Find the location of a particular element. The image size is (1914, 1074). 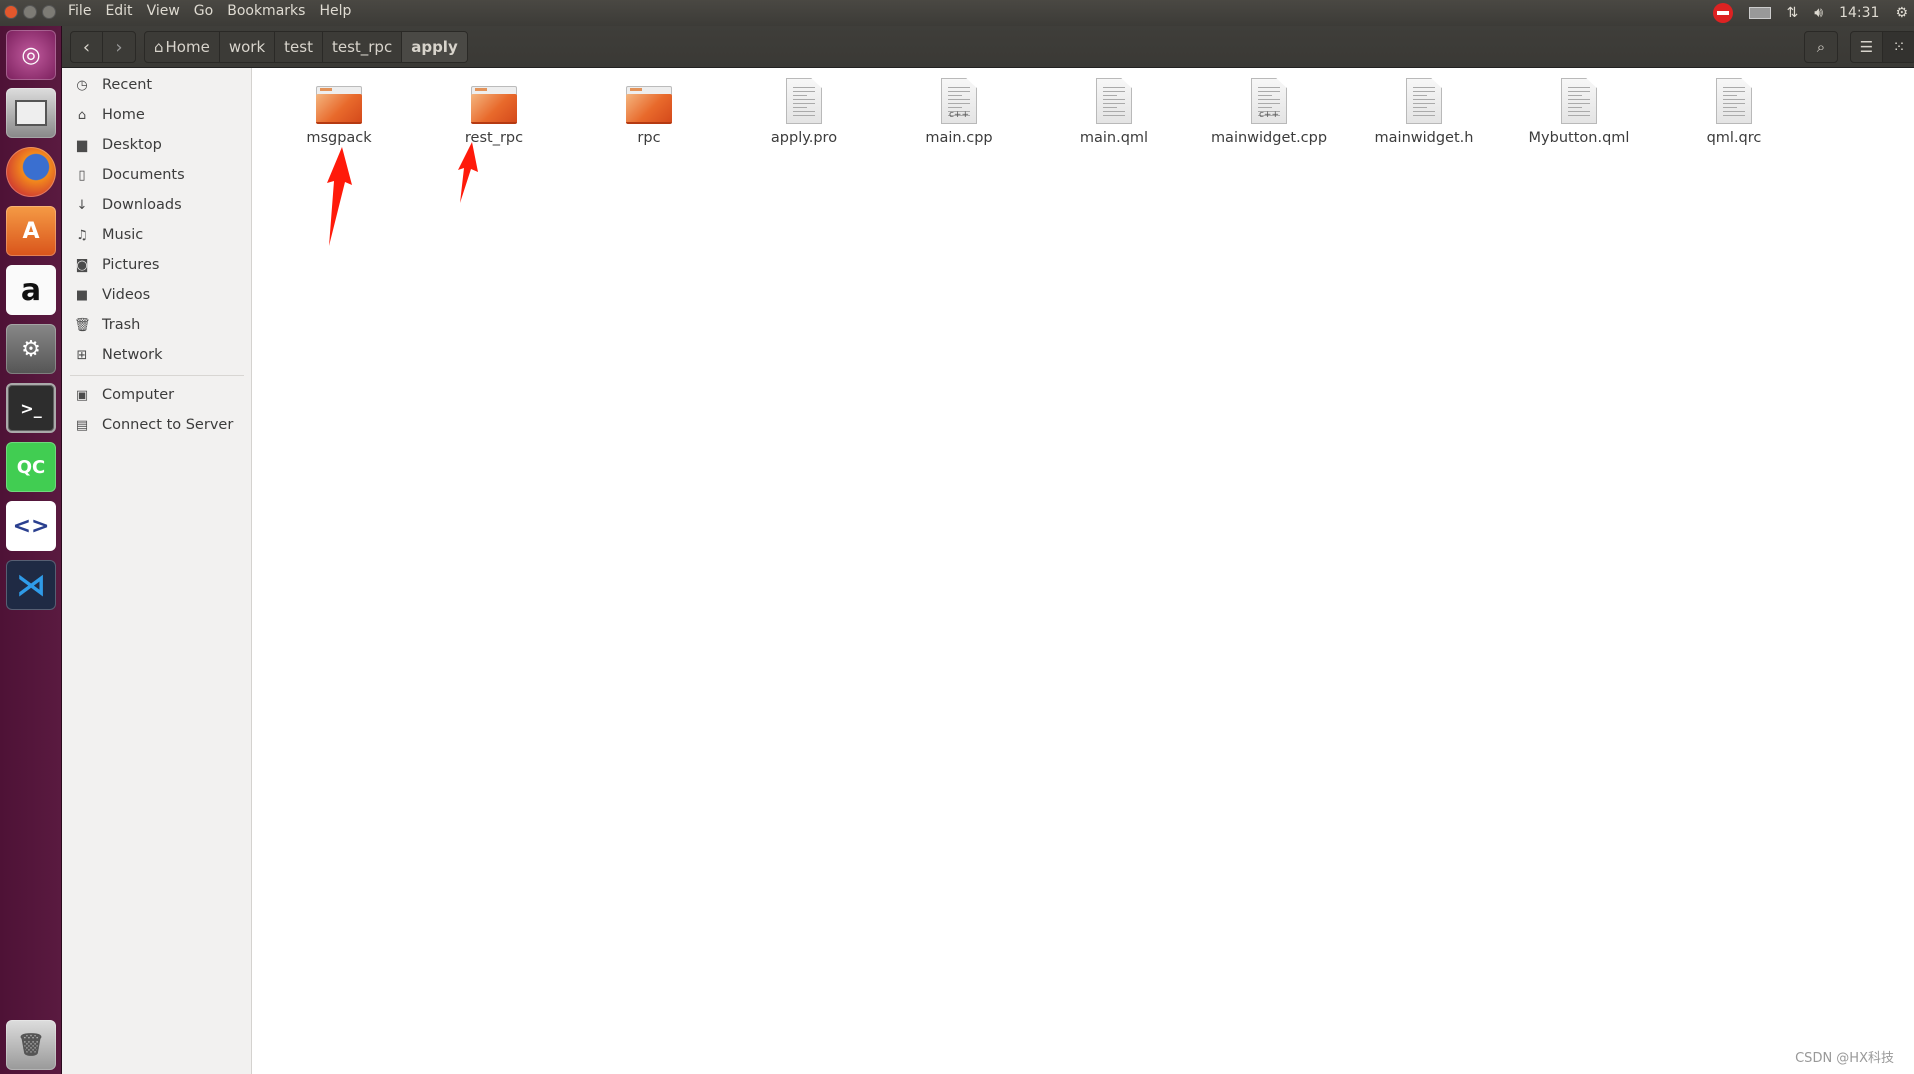

breadcrumb: ⌂ Home work test test_rpc apply is located at coordinates (306, 47).